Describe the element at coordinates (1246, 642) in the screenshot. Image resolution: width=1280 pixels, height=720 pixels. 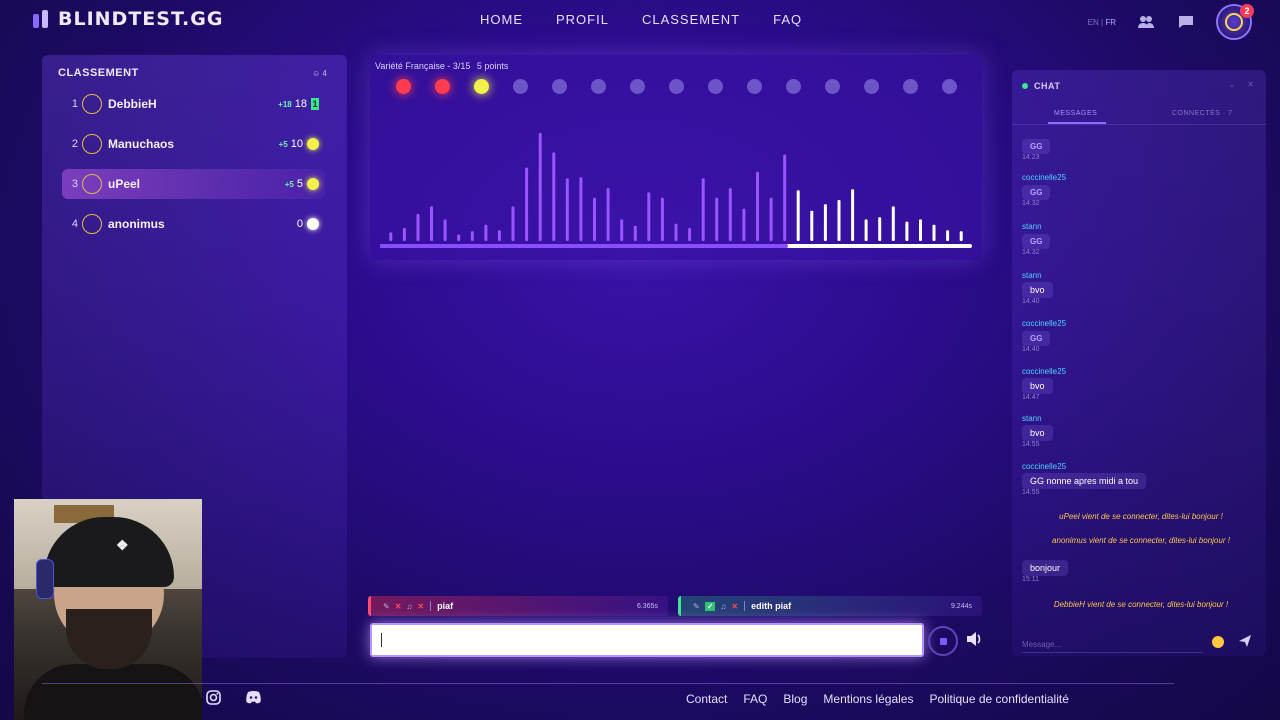
I see `send-icon` at that location.